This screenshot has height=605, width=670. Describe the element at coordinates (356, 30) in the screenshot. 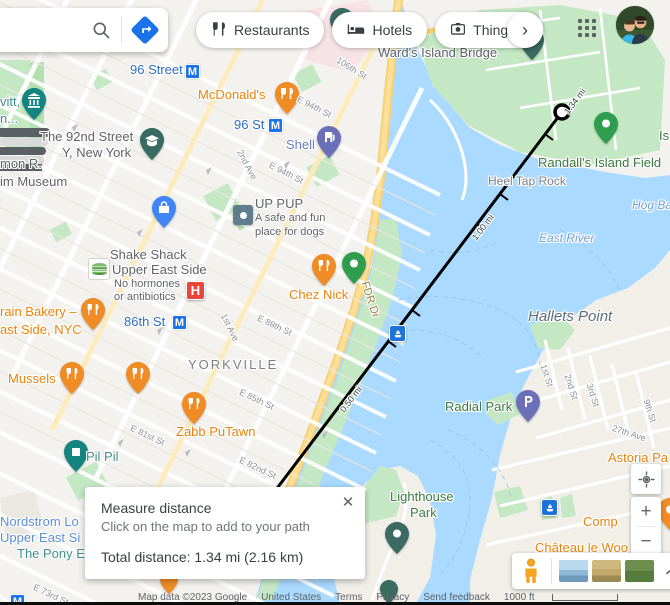

I see `hotel-icon` at that location.